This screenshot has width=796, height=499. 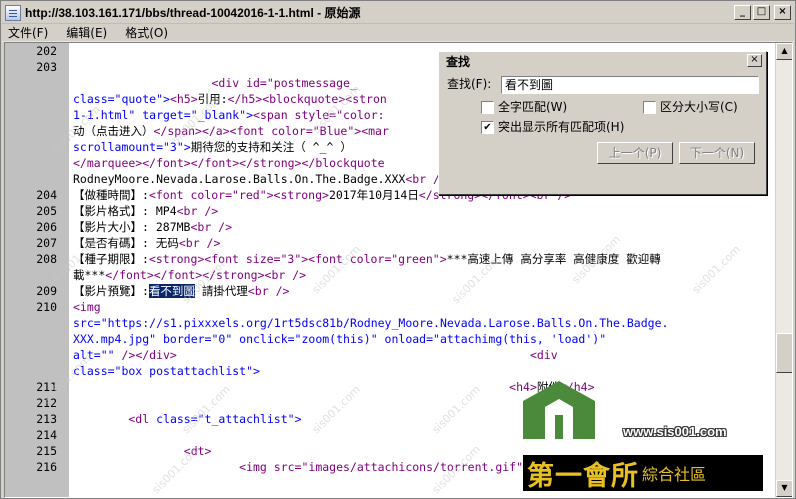 I want to click on source-line: <img, so click(x=87, y=307).